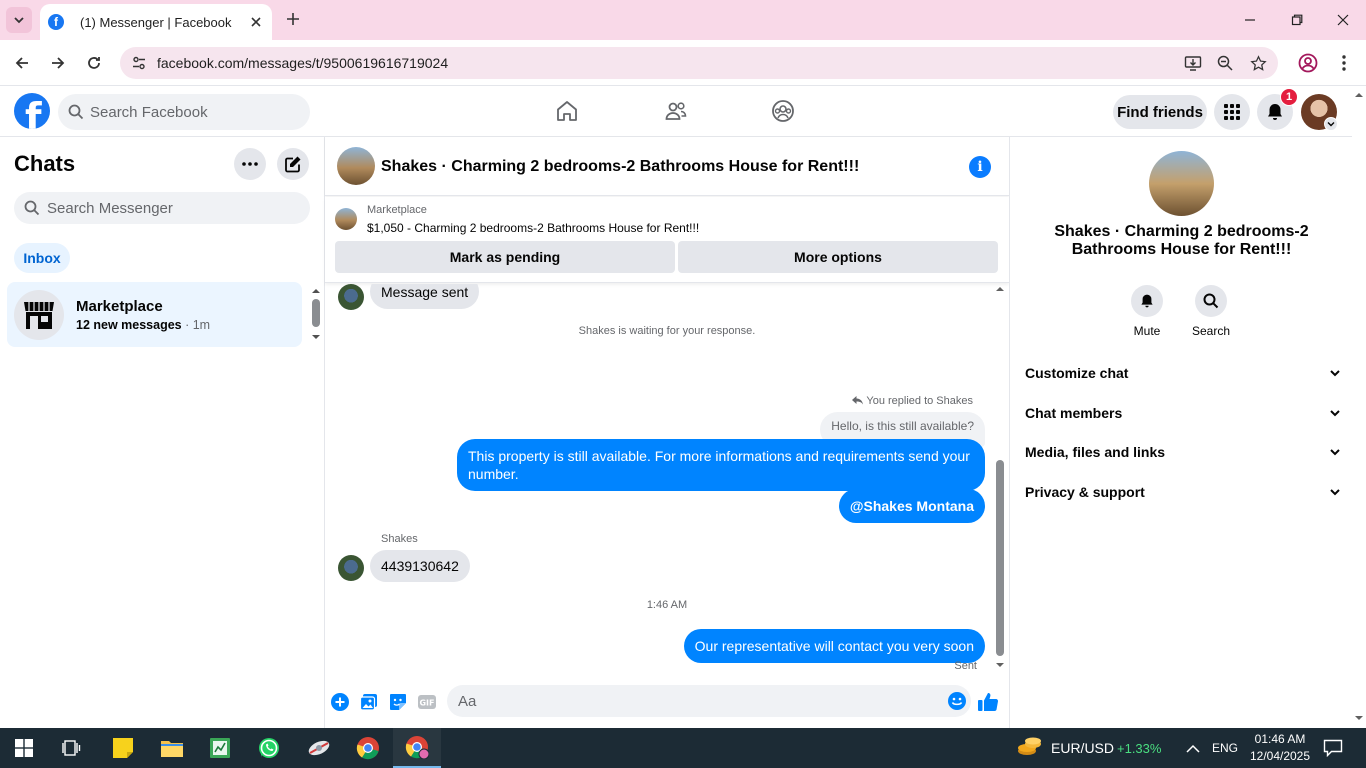 Image resolution: width=1366 pixels, height=768 pixels. Describe the element at coordinates (1074, 413) in the screenshot. I see `section-label: Chat members` at that location.